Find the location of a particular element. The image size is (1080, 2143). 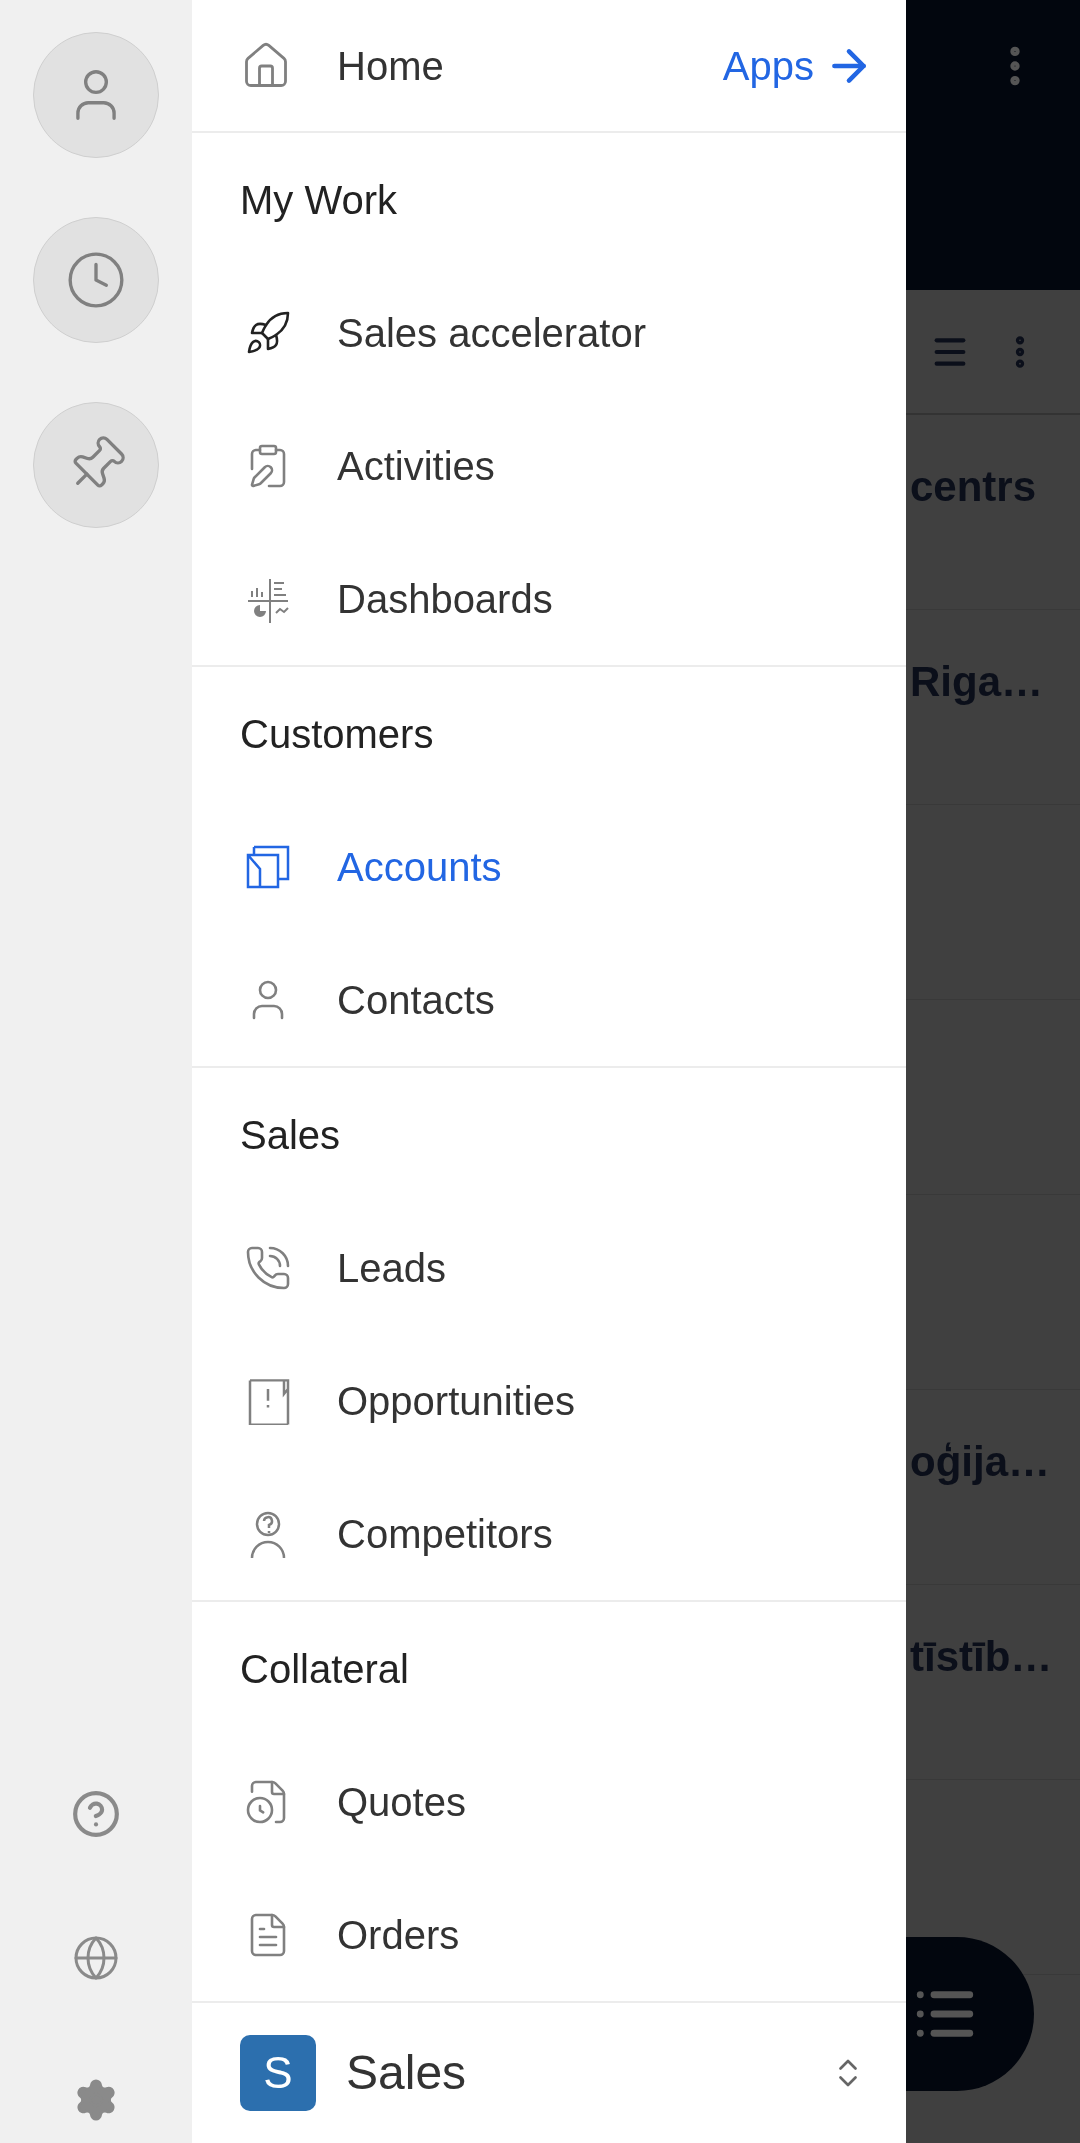

nav-item: Opportunities is located at coordinates (549, 1400).